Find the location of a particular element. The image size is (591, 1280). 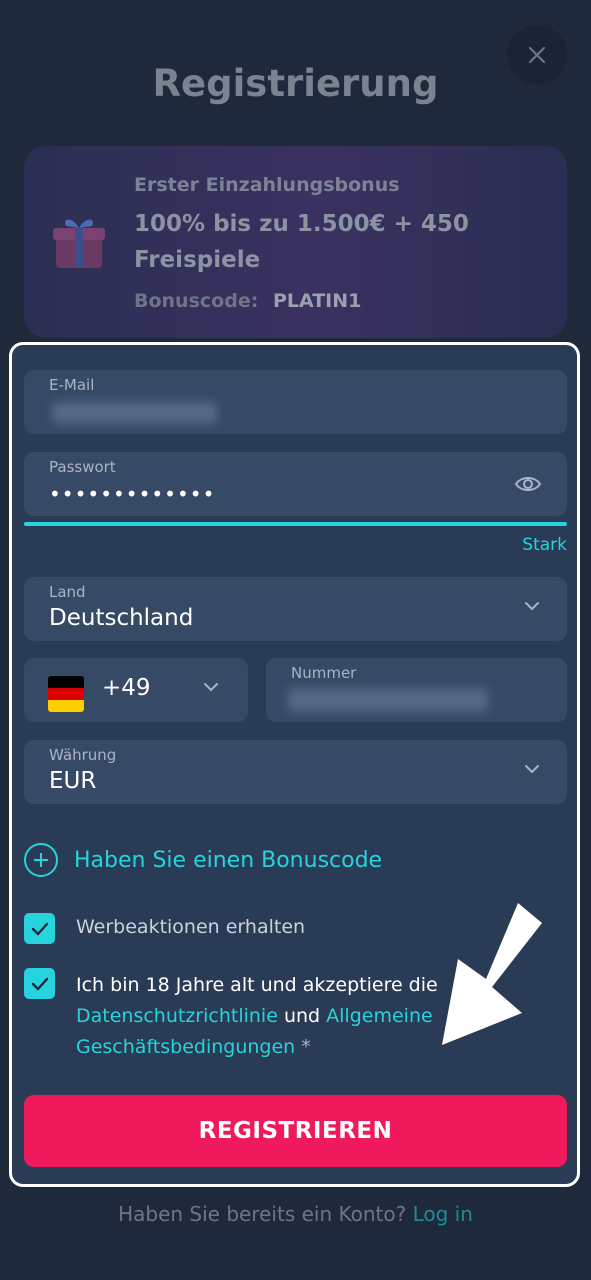

privacy-policy-link: Datenschutzrichtlinie is located at coordinates (177, 1016).